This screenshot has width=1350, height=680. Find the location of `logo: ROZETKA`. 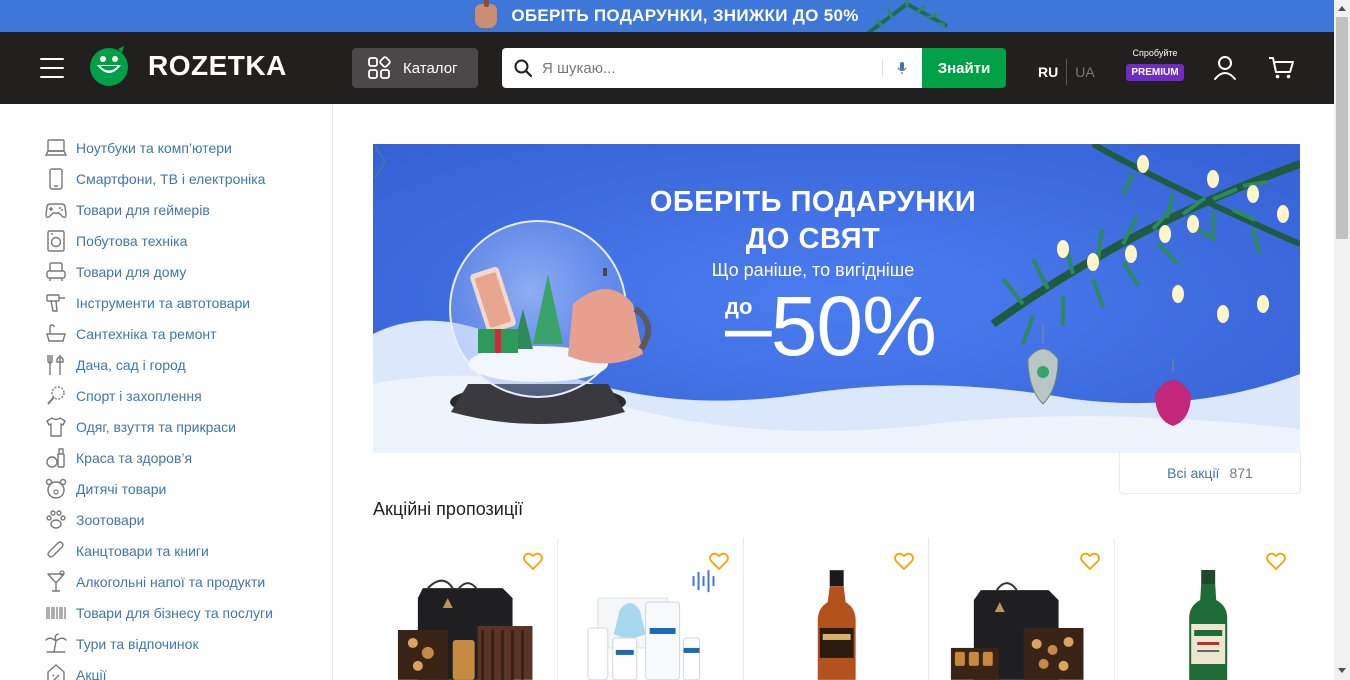

logo: ROZETKA is located at coordinates (187, 66).